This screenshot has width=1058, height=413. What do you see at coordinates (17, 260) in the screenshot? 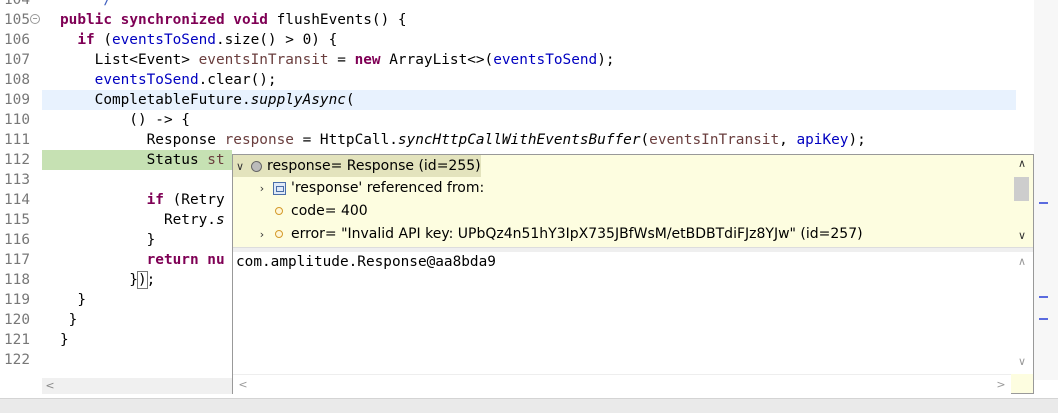
I see `line-number: 117` at bounding box center [17, 260].